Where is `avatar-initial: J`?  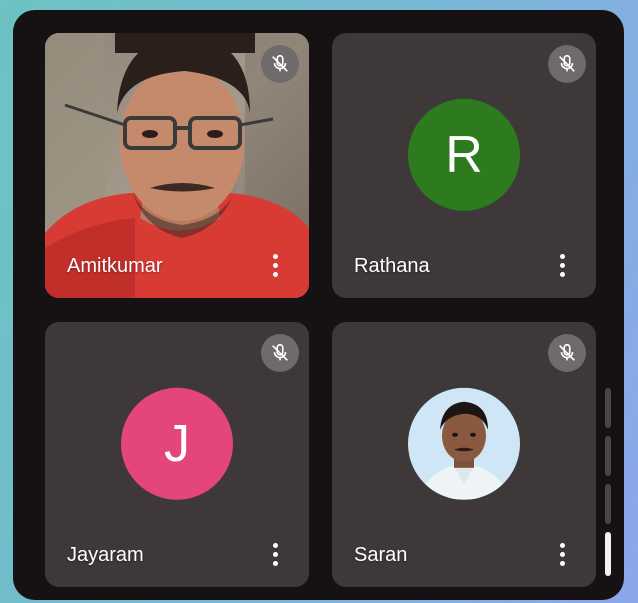
avatar-initial: J is located at coordinates (177, 443).